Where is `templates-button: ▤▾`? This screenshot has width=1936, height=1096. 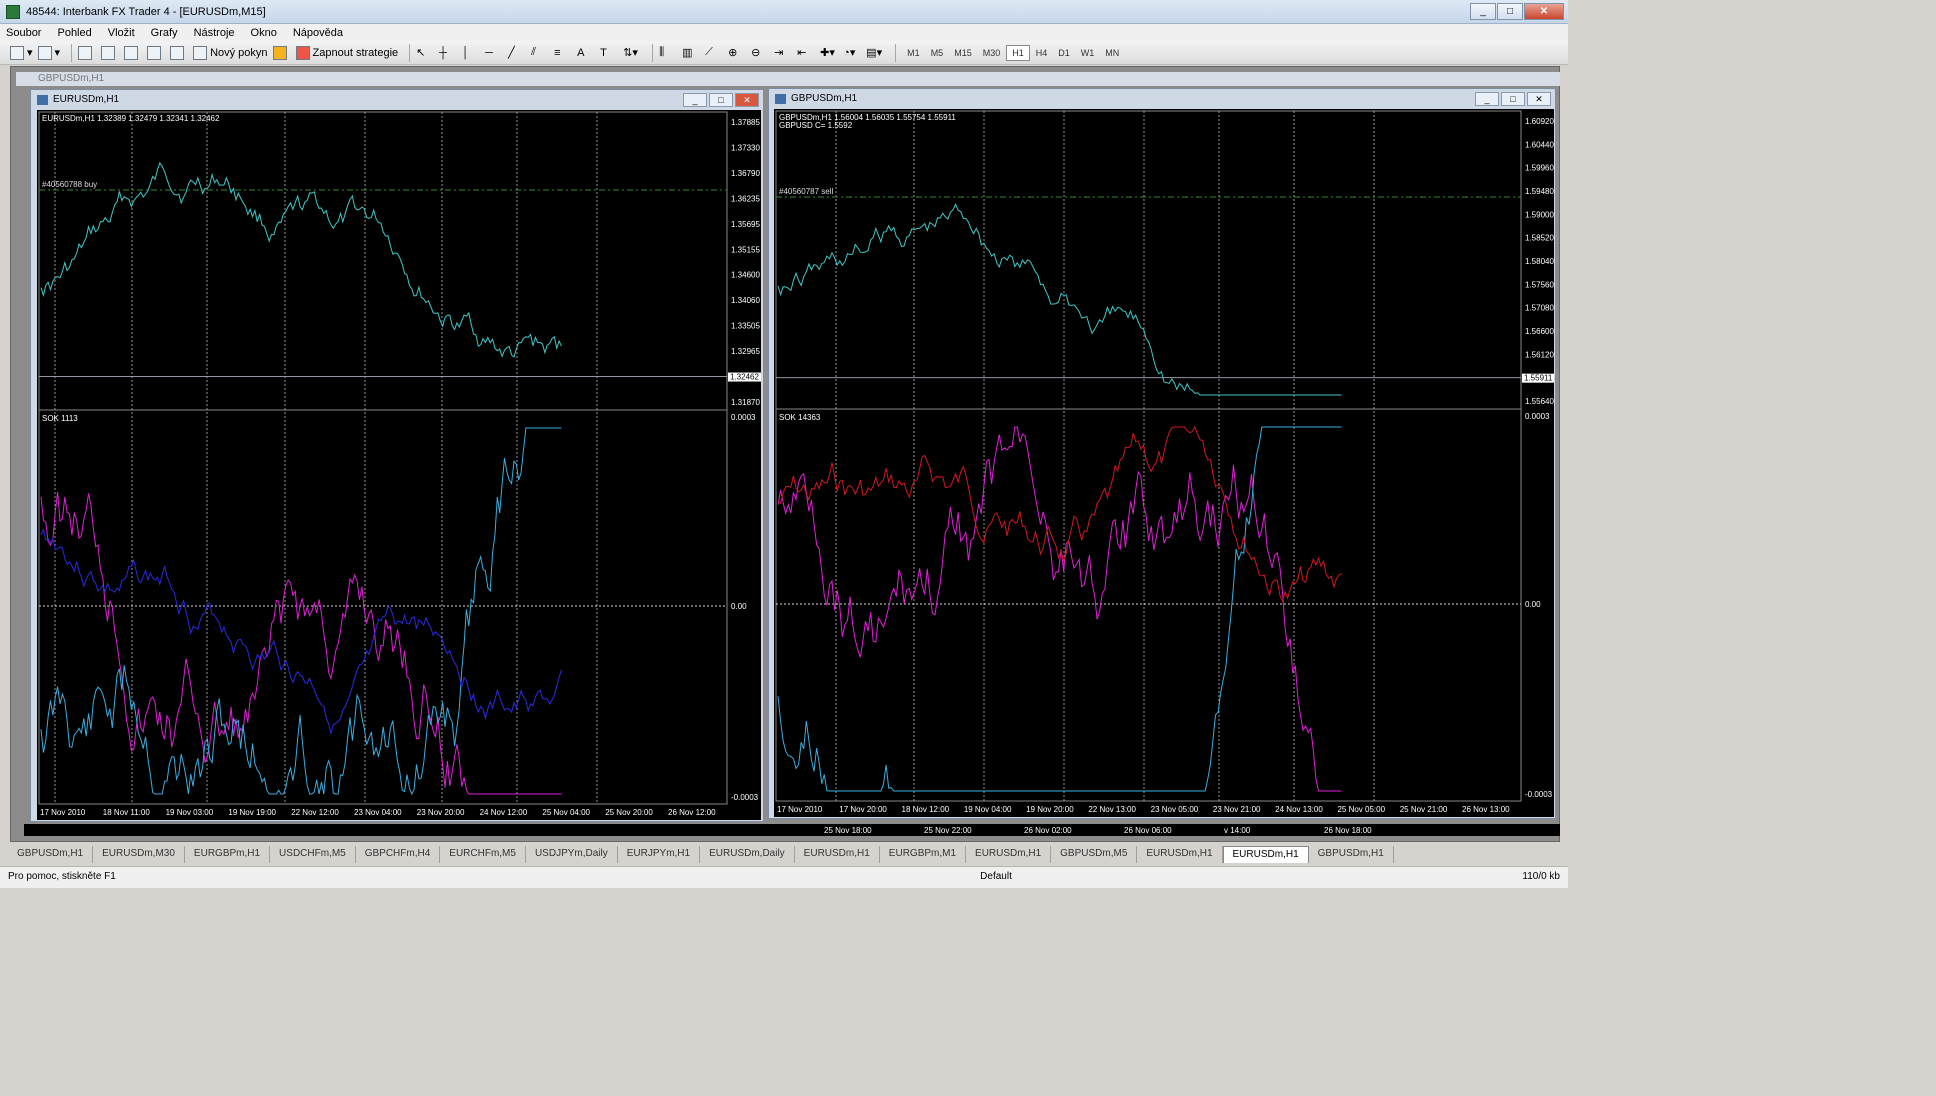 templates-button: ▤▾ is located at coordinates (875, 53).